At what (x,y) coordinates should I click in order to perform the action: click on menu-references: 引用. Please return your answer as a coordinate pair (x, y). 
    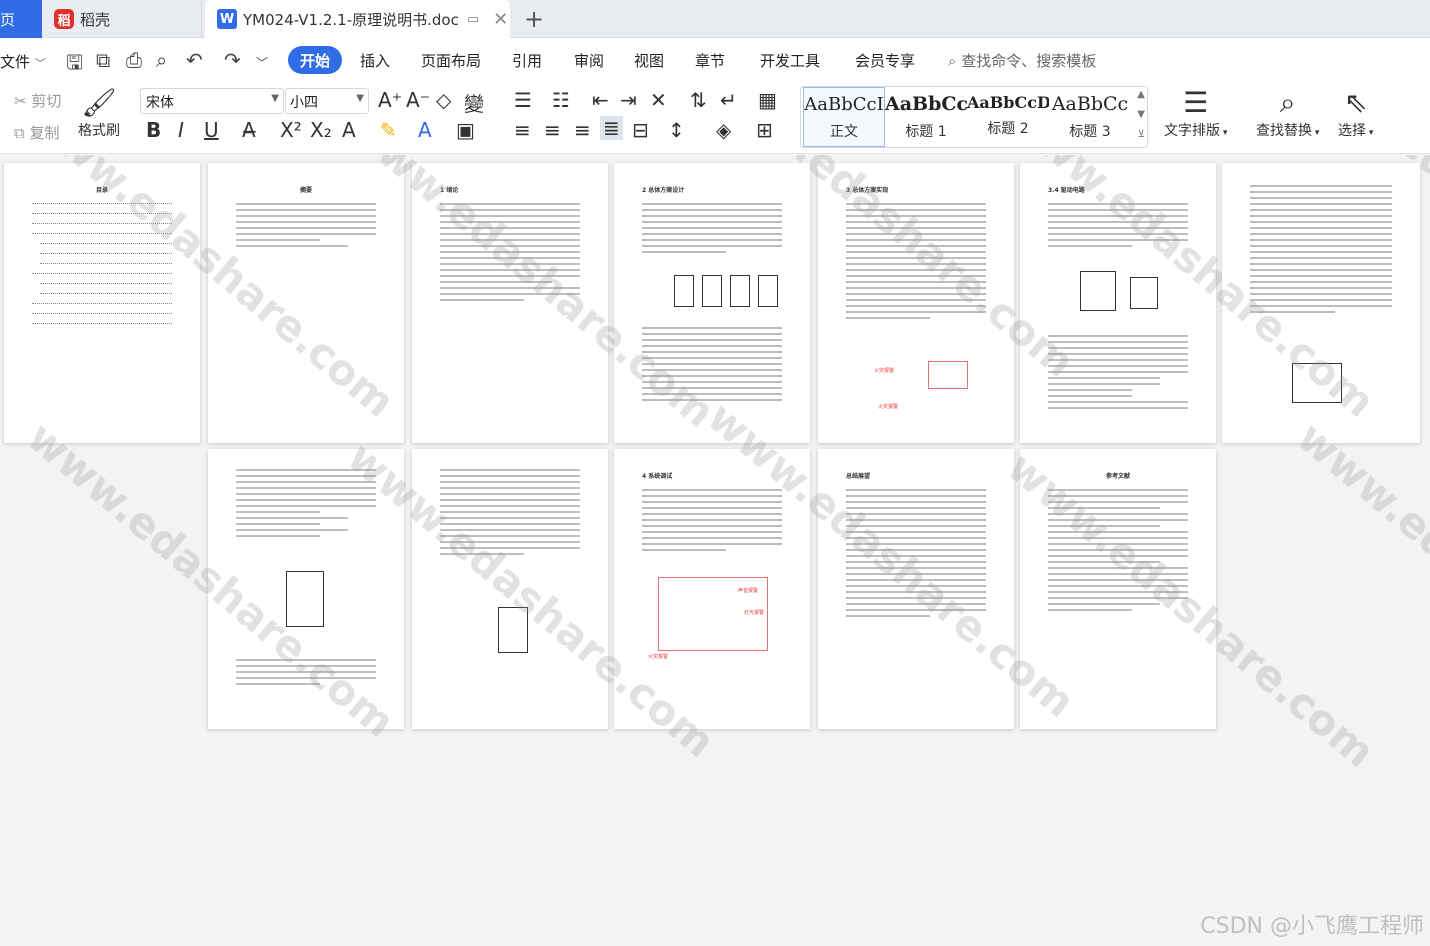
    Looking at the image, I should click on (527, 60).